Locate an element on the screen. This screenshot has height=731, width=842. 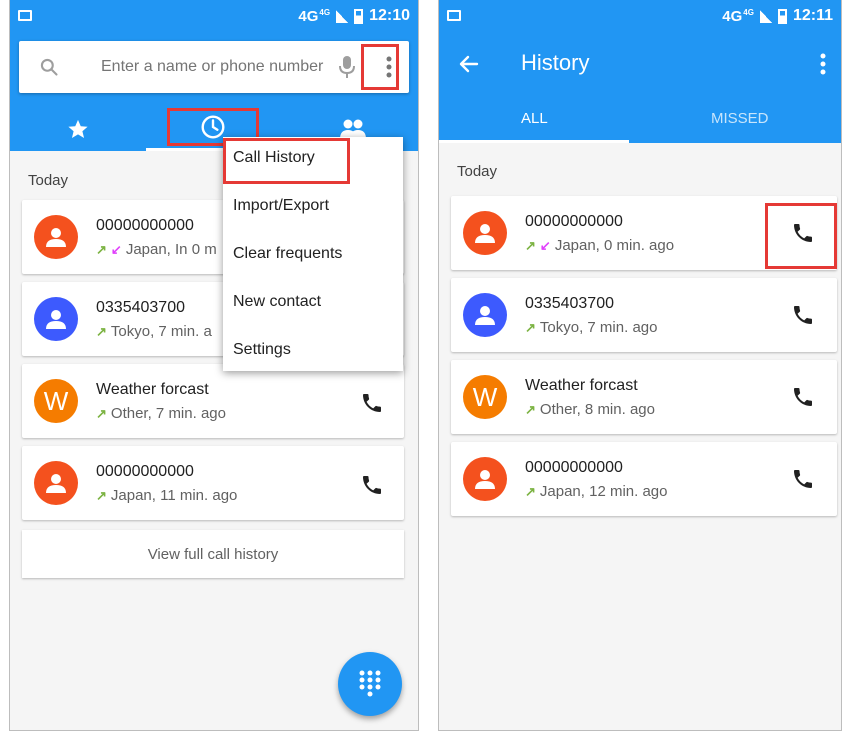
call-detail-text: Japan, In 0 m is located at coordinates (171, 249).